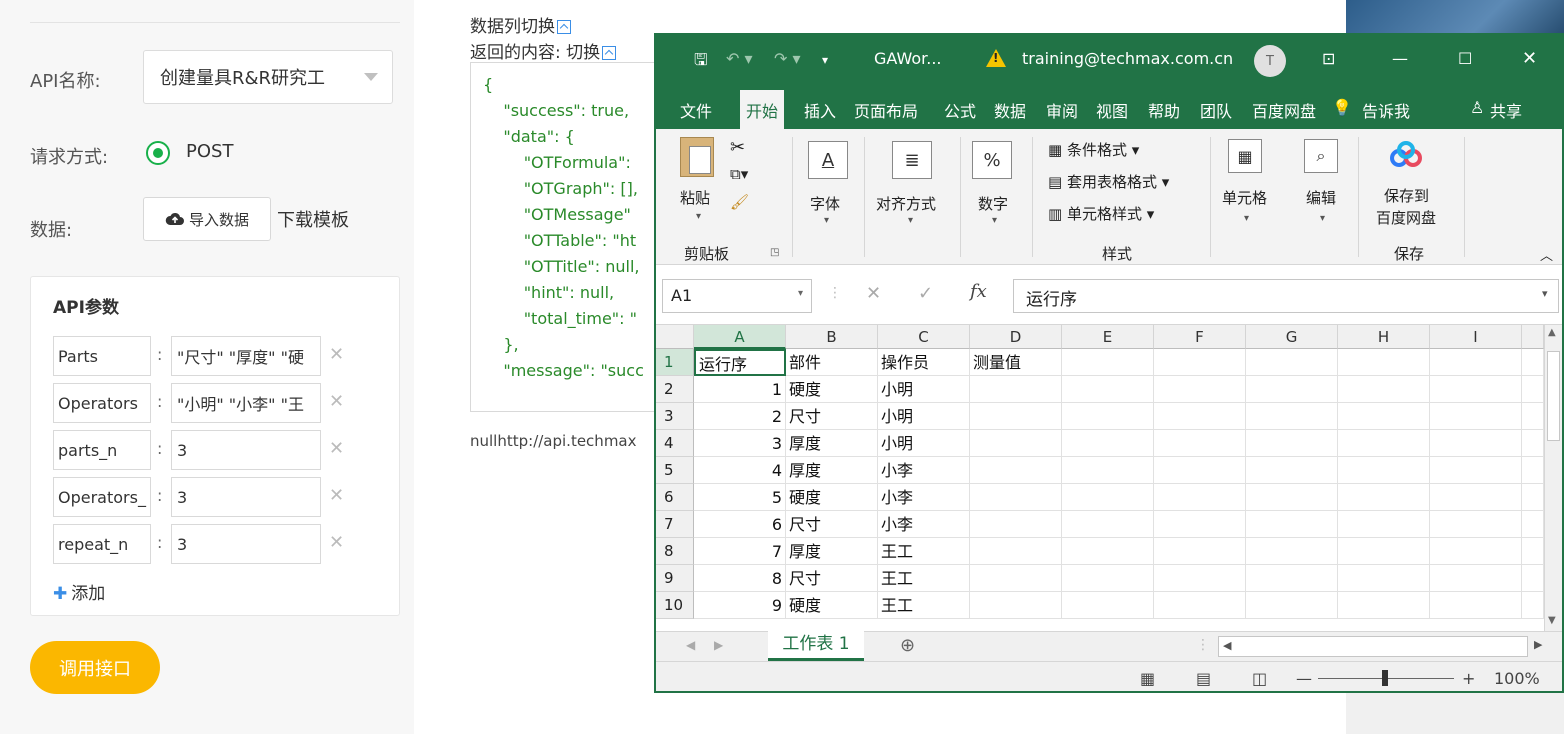 This screenshot has width=1564, height=734. What do you see at coordinates (1101, 213) in the screenshot?
I see `cell-style-button: ▥ 单元格样式 ▾` at bounding box center [1101, 213].